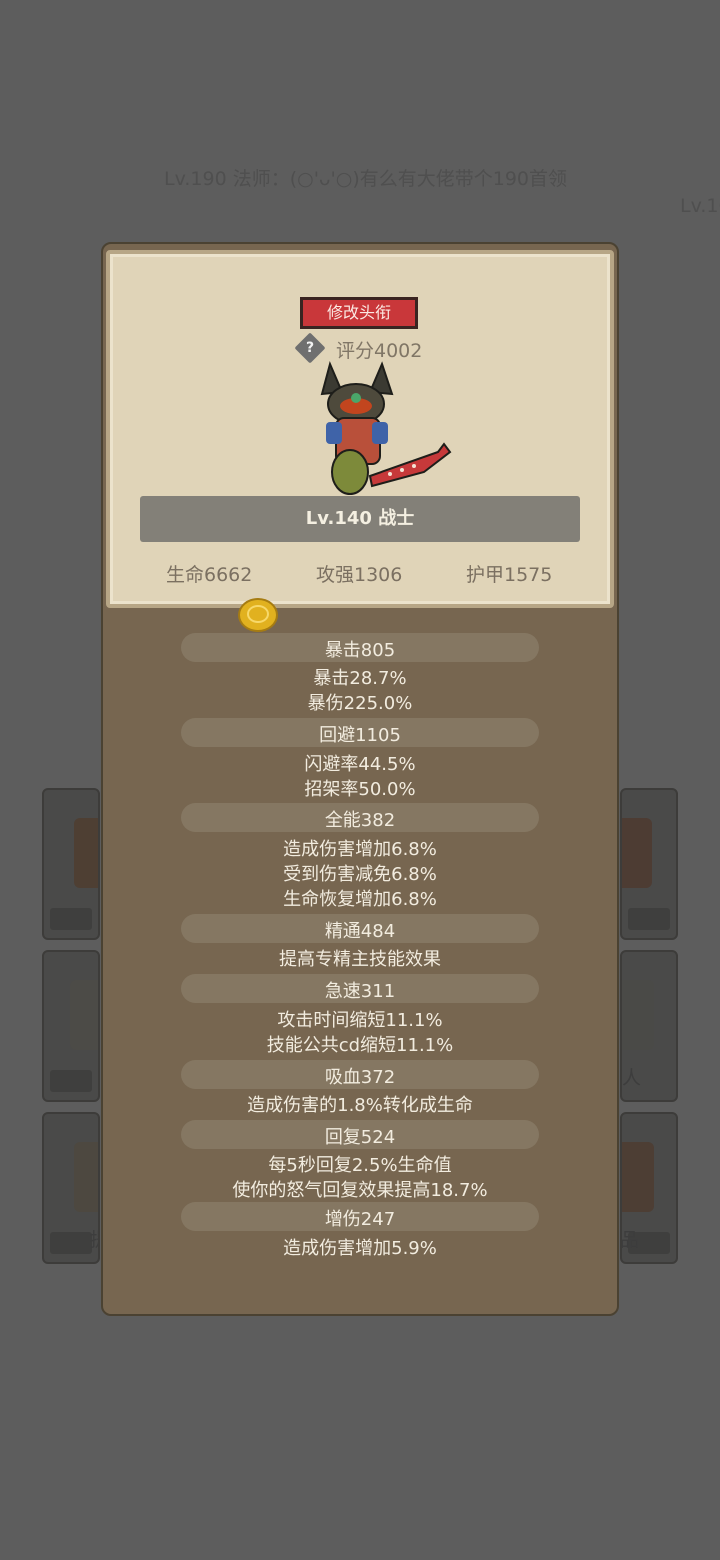  Describe the element at coordinates (71, 1188) in the screenshot. I see `background-slot: 提` at that location.